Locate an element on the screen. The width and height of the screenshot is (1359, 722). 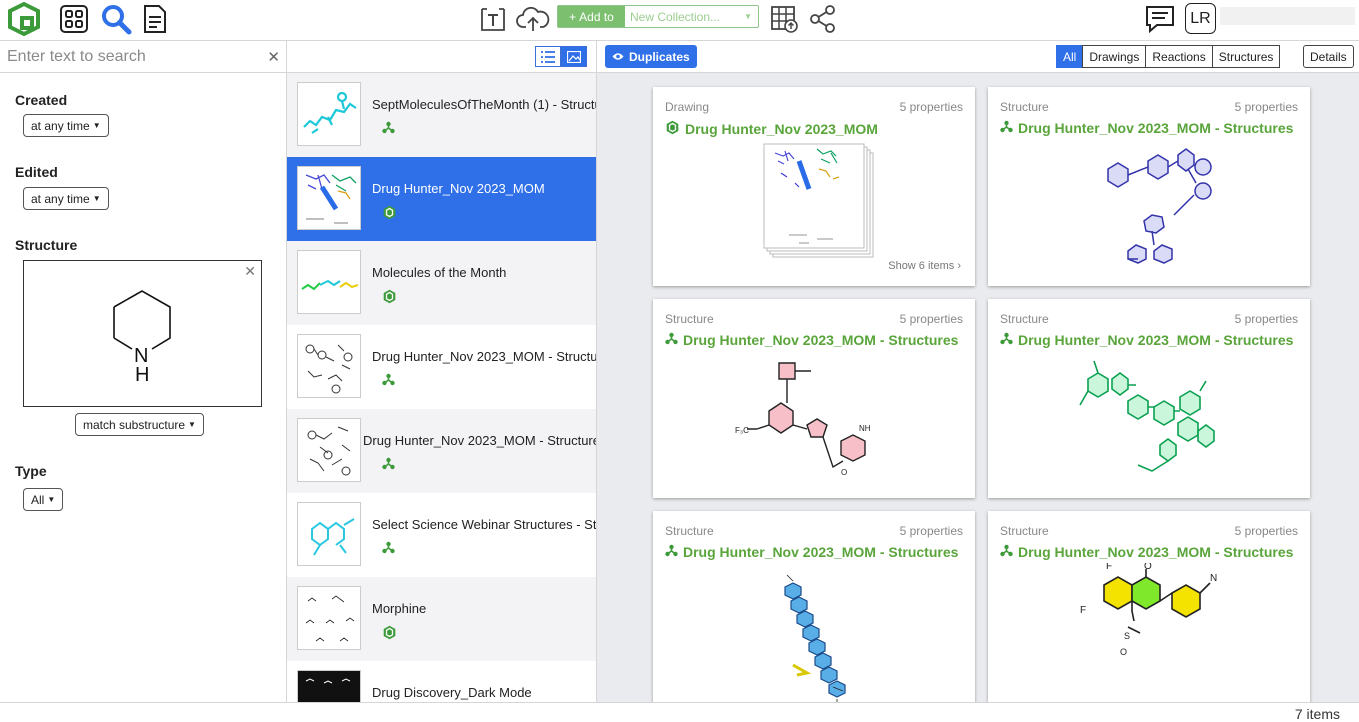
app-logo-icon is located at coordinates (24, 19).